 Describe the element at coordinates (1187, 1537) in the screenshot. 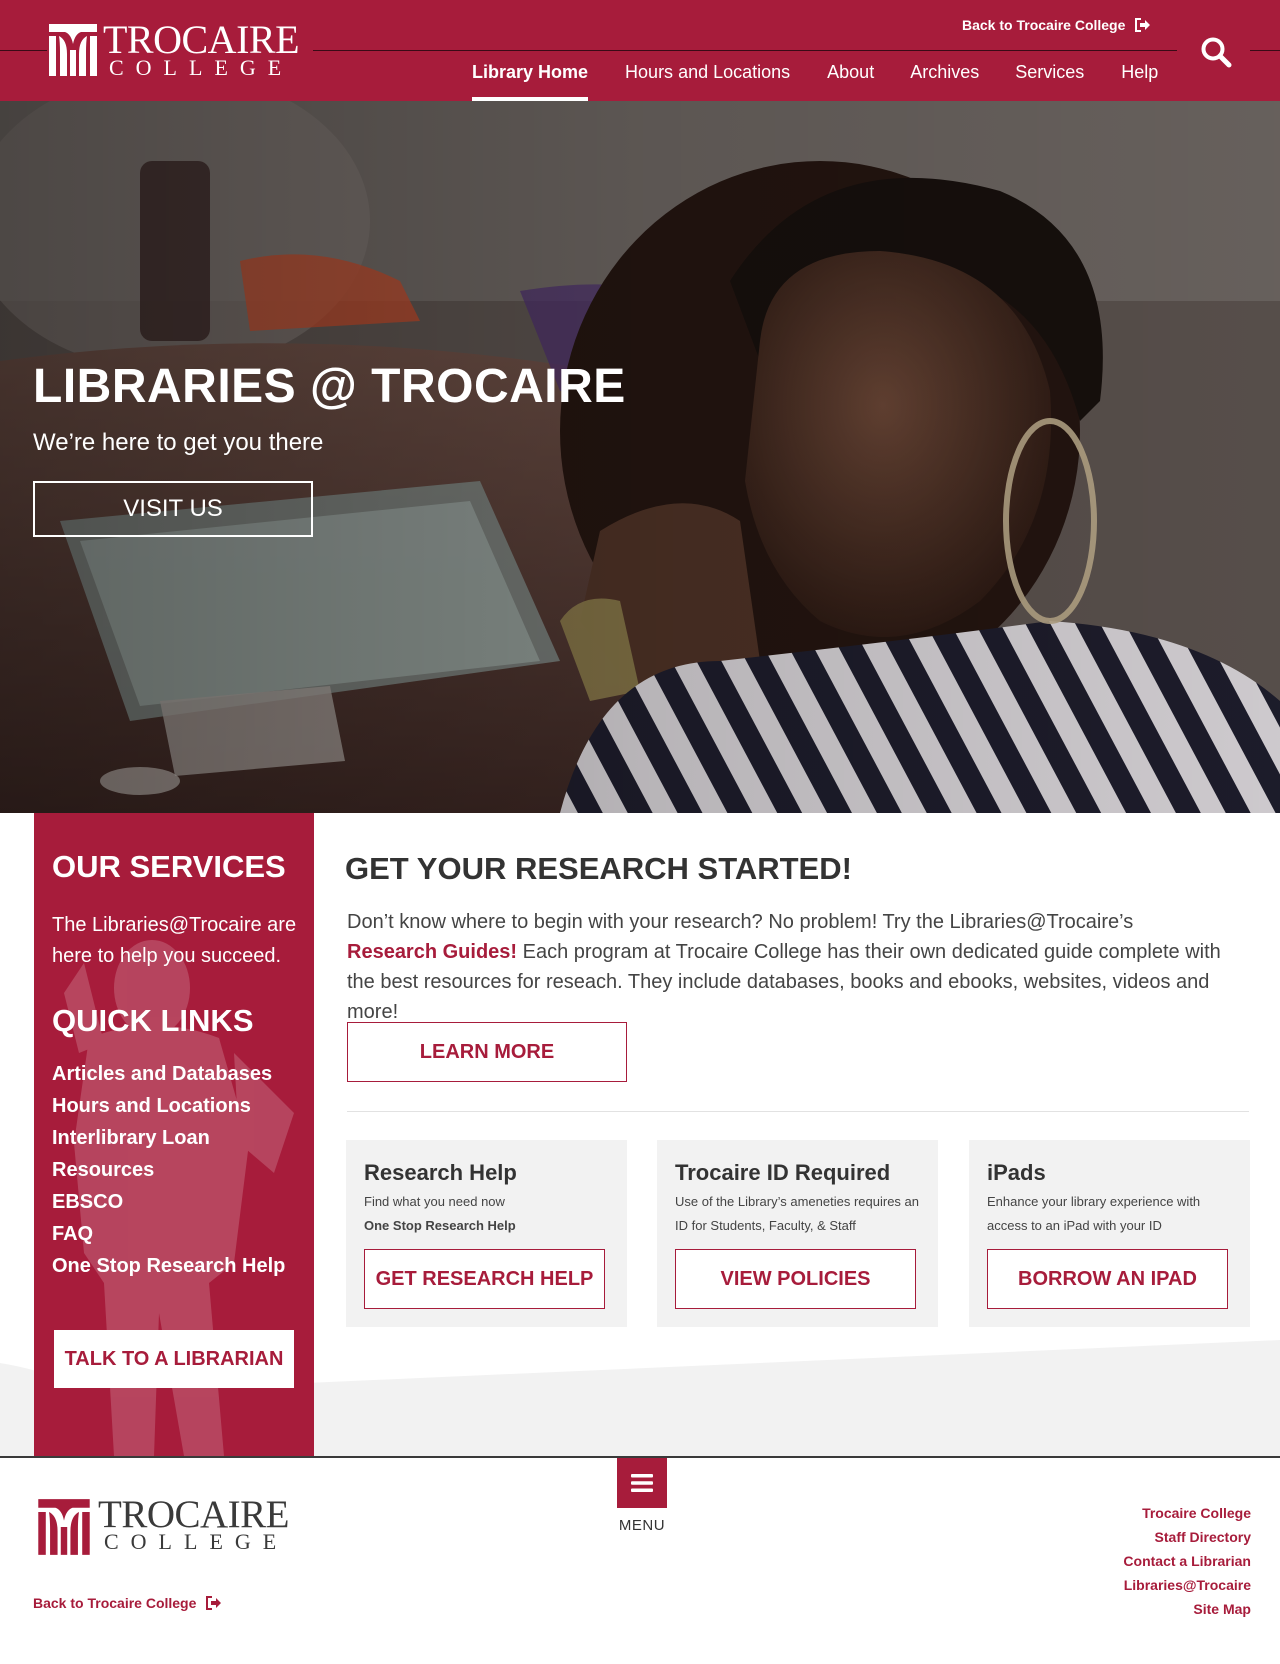

I see `footer-link-staff-directory: Staff Directory` at that location.